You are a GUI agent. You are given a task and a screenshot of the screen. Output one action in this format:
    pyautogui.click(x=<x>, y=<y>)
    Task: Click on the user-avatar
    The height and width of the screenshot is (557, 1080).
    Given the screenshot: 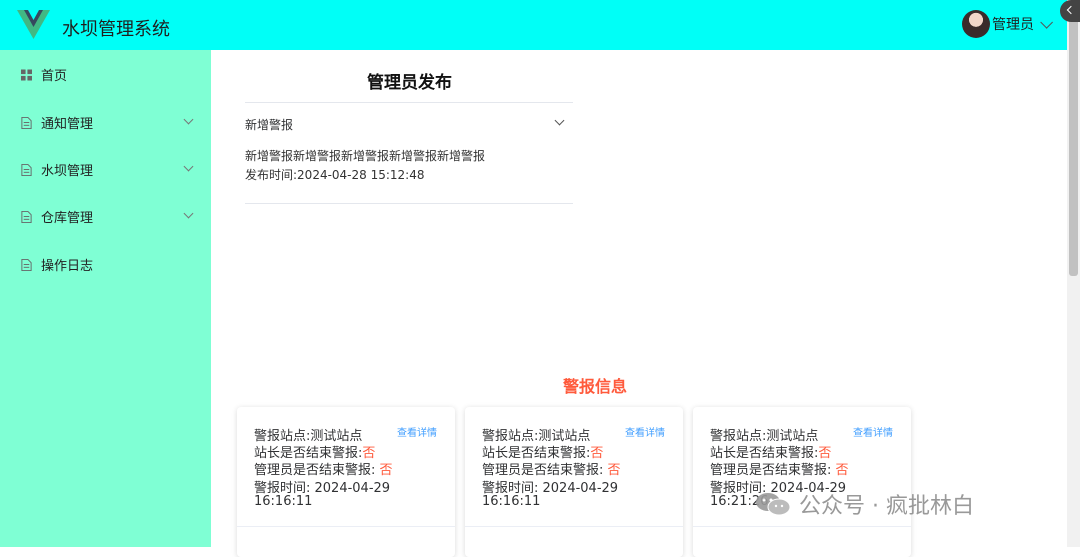 What is the action you would take?
    pyautogui.click(x=976, y=24)
    